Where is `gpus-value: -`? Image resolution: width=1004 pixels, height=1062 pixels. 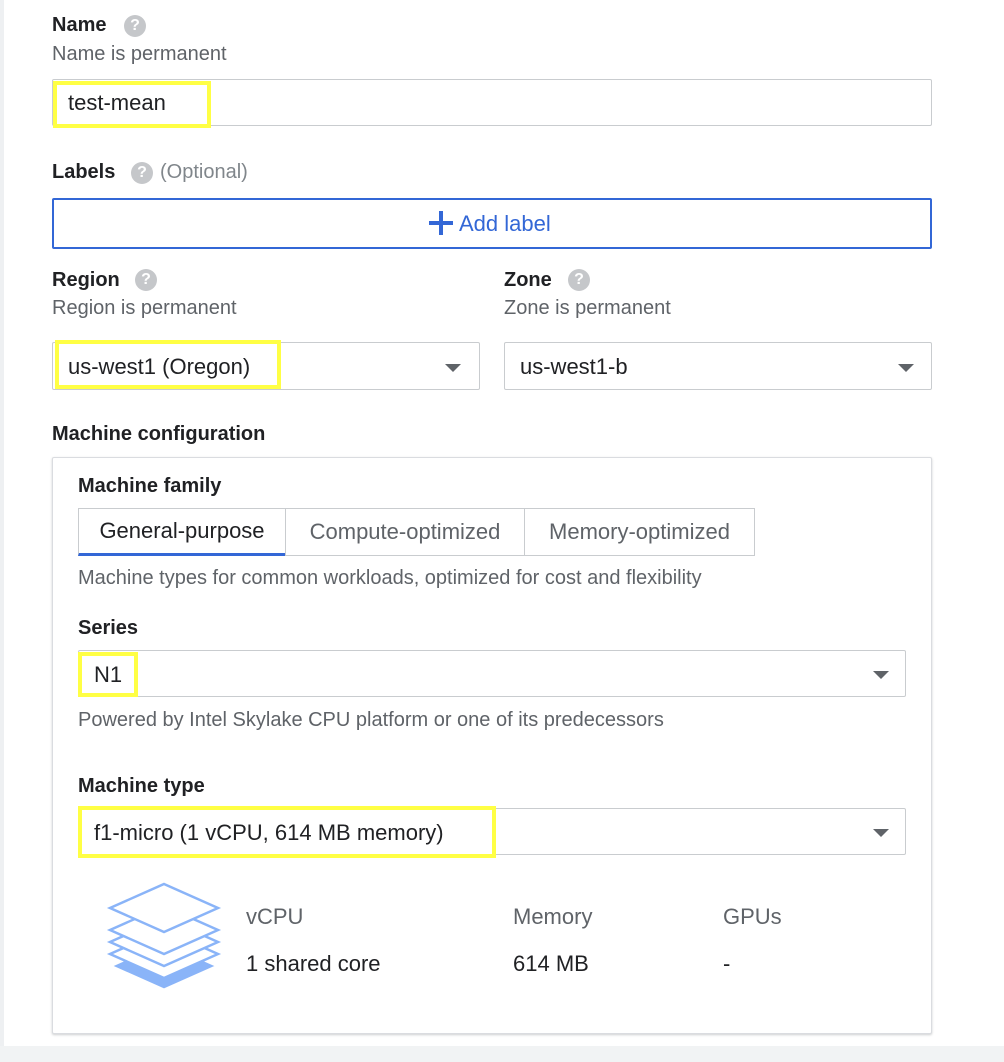
gpus-value: - is located at coordinates (727, 963).